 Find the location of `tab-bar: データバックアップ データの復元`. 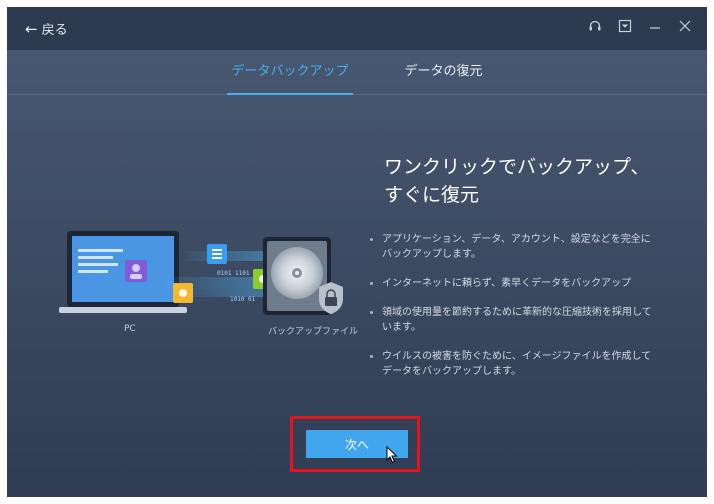

tab-bar: データバックアップ データの復元 is located at coordinates (357, 72).